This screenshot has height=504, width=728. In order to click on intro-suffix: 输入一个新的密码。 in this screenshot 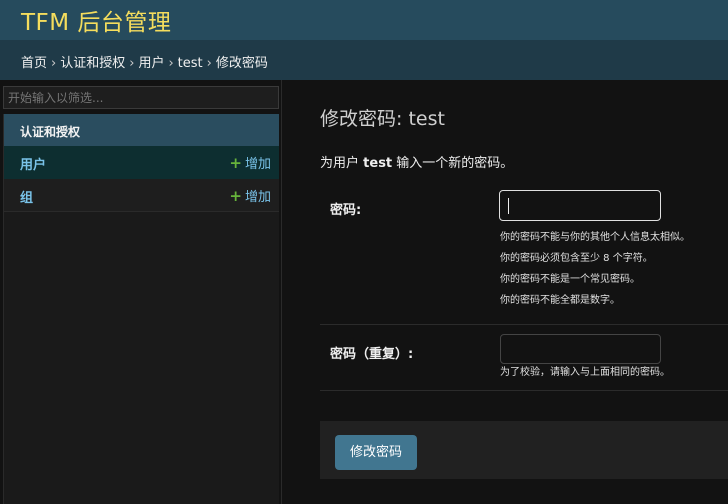, I will do `click(455, 163)`.